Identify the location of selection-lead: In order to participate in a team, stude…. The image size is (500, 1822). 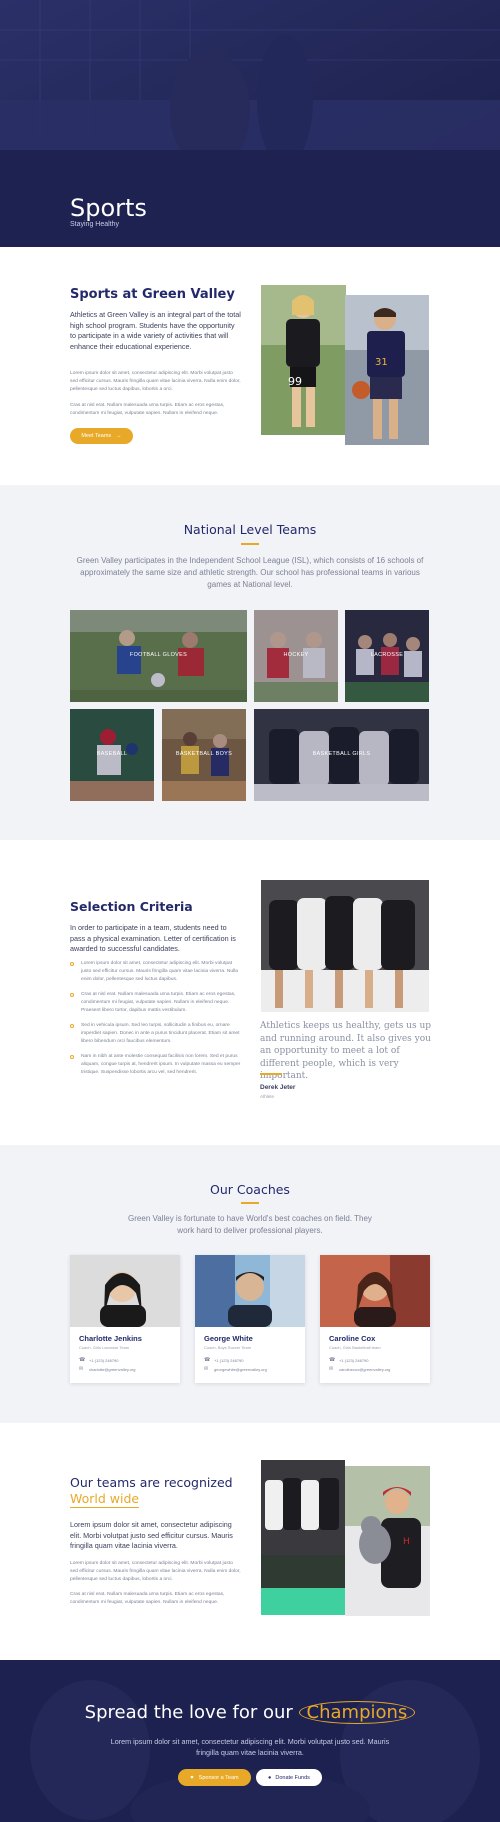
(153, 938).